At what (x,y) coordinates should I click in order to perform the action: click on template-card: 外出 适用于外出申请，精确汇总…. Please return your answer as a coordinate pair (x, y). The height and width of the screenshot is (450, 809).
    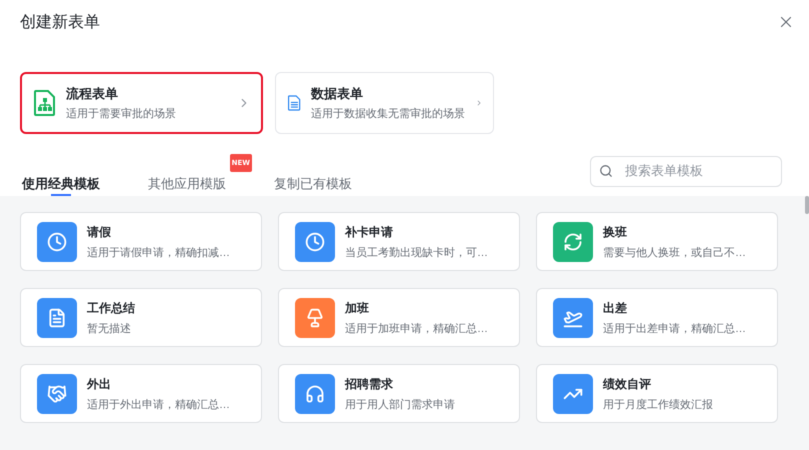
    Looking at the image, I should click on (141, 393).